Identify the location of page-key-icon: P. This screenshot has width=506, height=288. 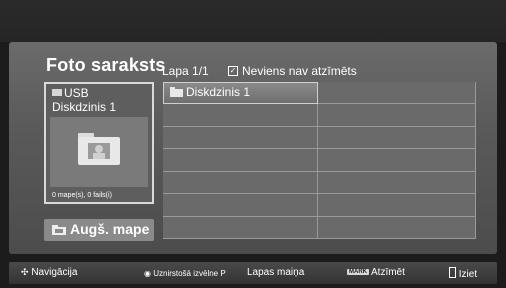
(223, 273).